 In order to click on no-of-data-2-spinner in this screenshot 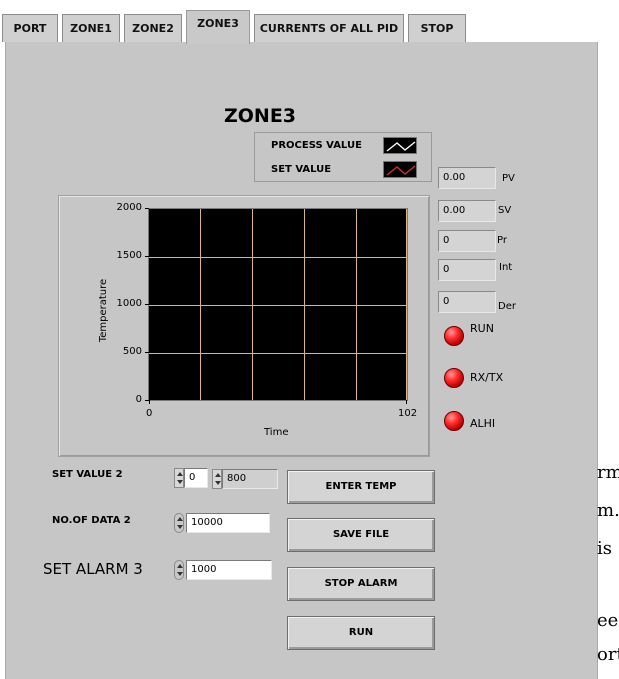, I will do `click(179, 523)`.